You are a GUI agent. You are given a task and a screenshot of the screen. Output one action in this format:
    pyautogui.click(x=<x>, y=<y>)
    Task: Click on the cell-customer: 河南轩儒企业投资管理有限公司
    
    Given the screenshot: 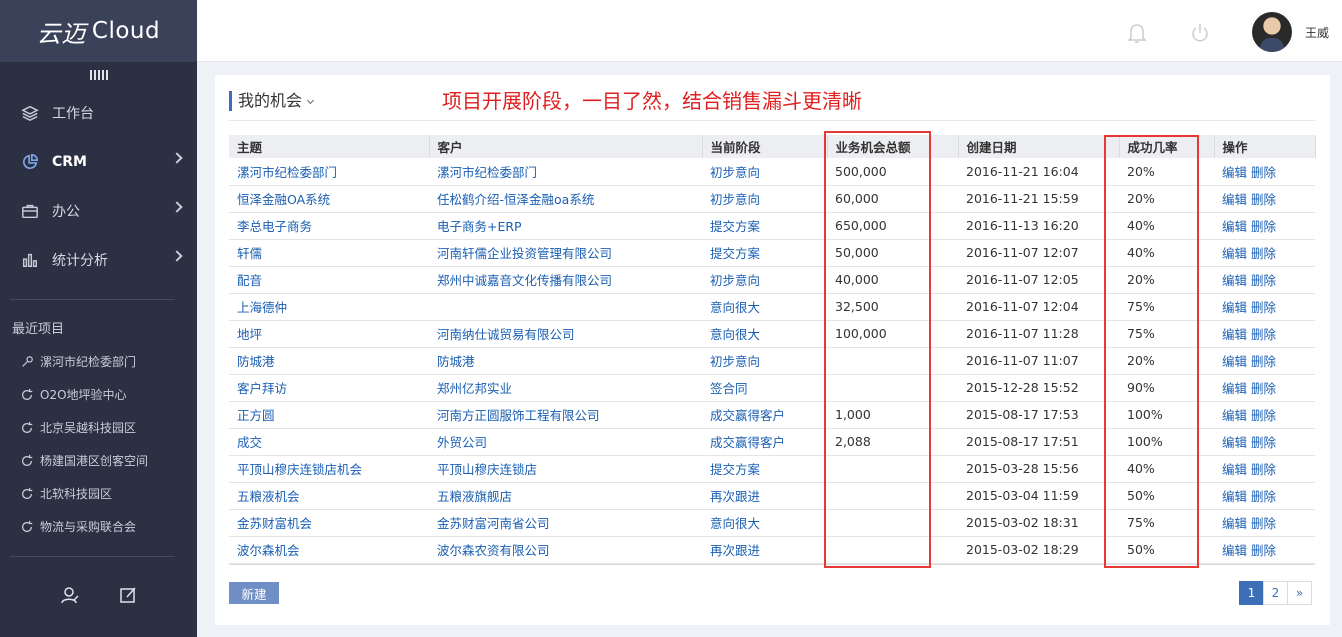 What is the action you would take?
    pyautogui.click(x=565, y=253)
    